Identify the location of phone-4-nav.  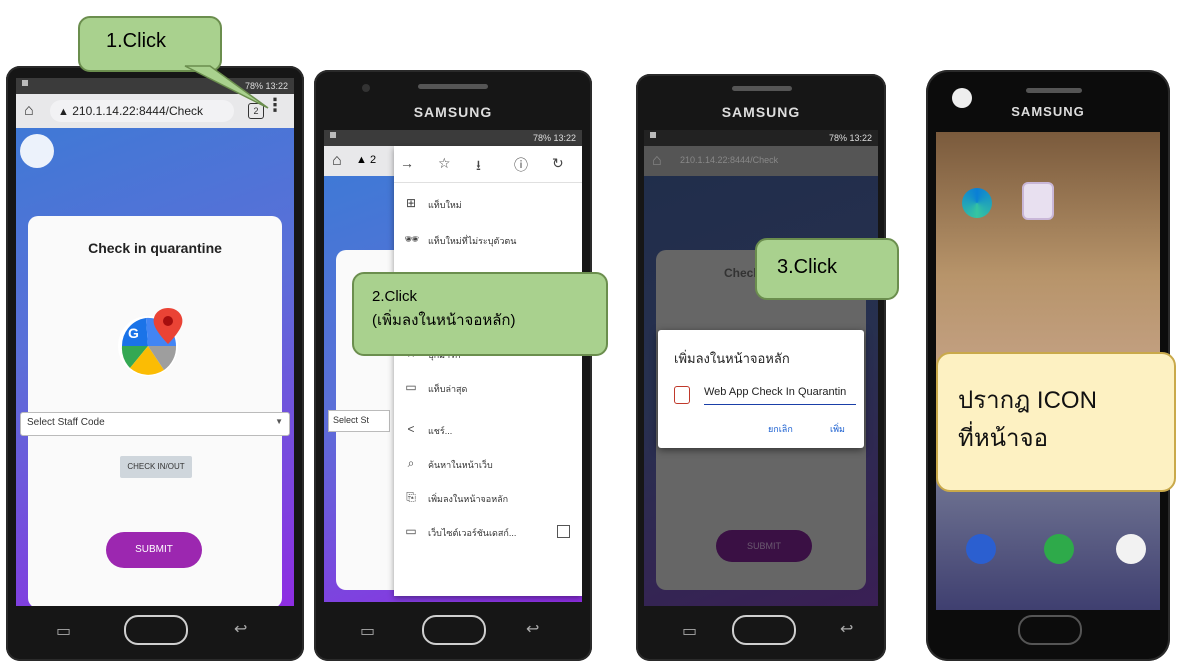
(1048, 631).